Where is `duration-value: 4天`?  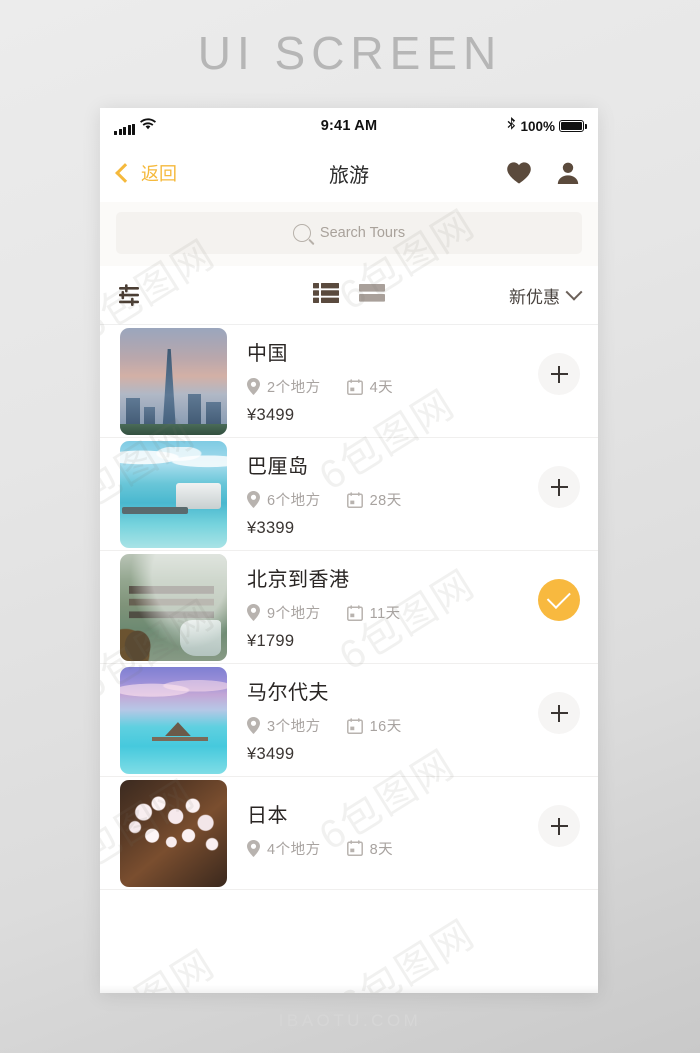
duration-value: 4天 is located at coordinates (381, 388).